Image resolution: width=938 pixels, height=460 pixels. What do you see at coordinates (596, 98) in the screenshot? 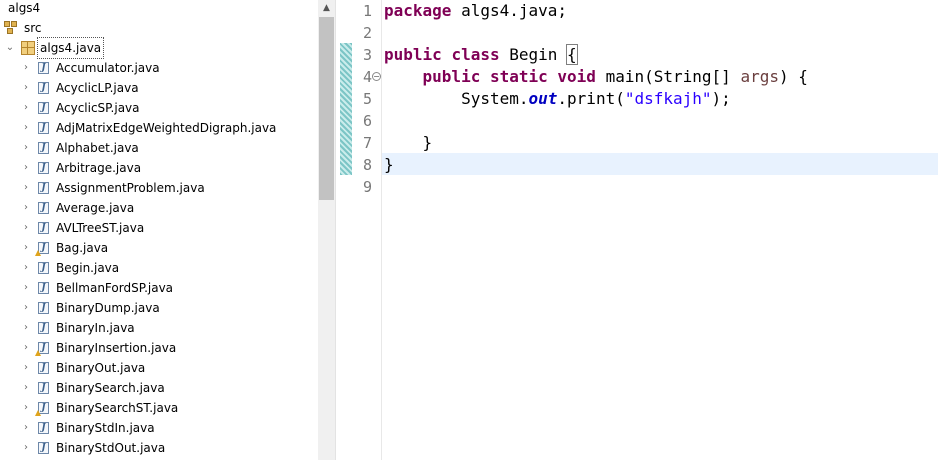
I see `code-line-5: System.out.print("dsfkajh");` at bounding box center [596, 98].